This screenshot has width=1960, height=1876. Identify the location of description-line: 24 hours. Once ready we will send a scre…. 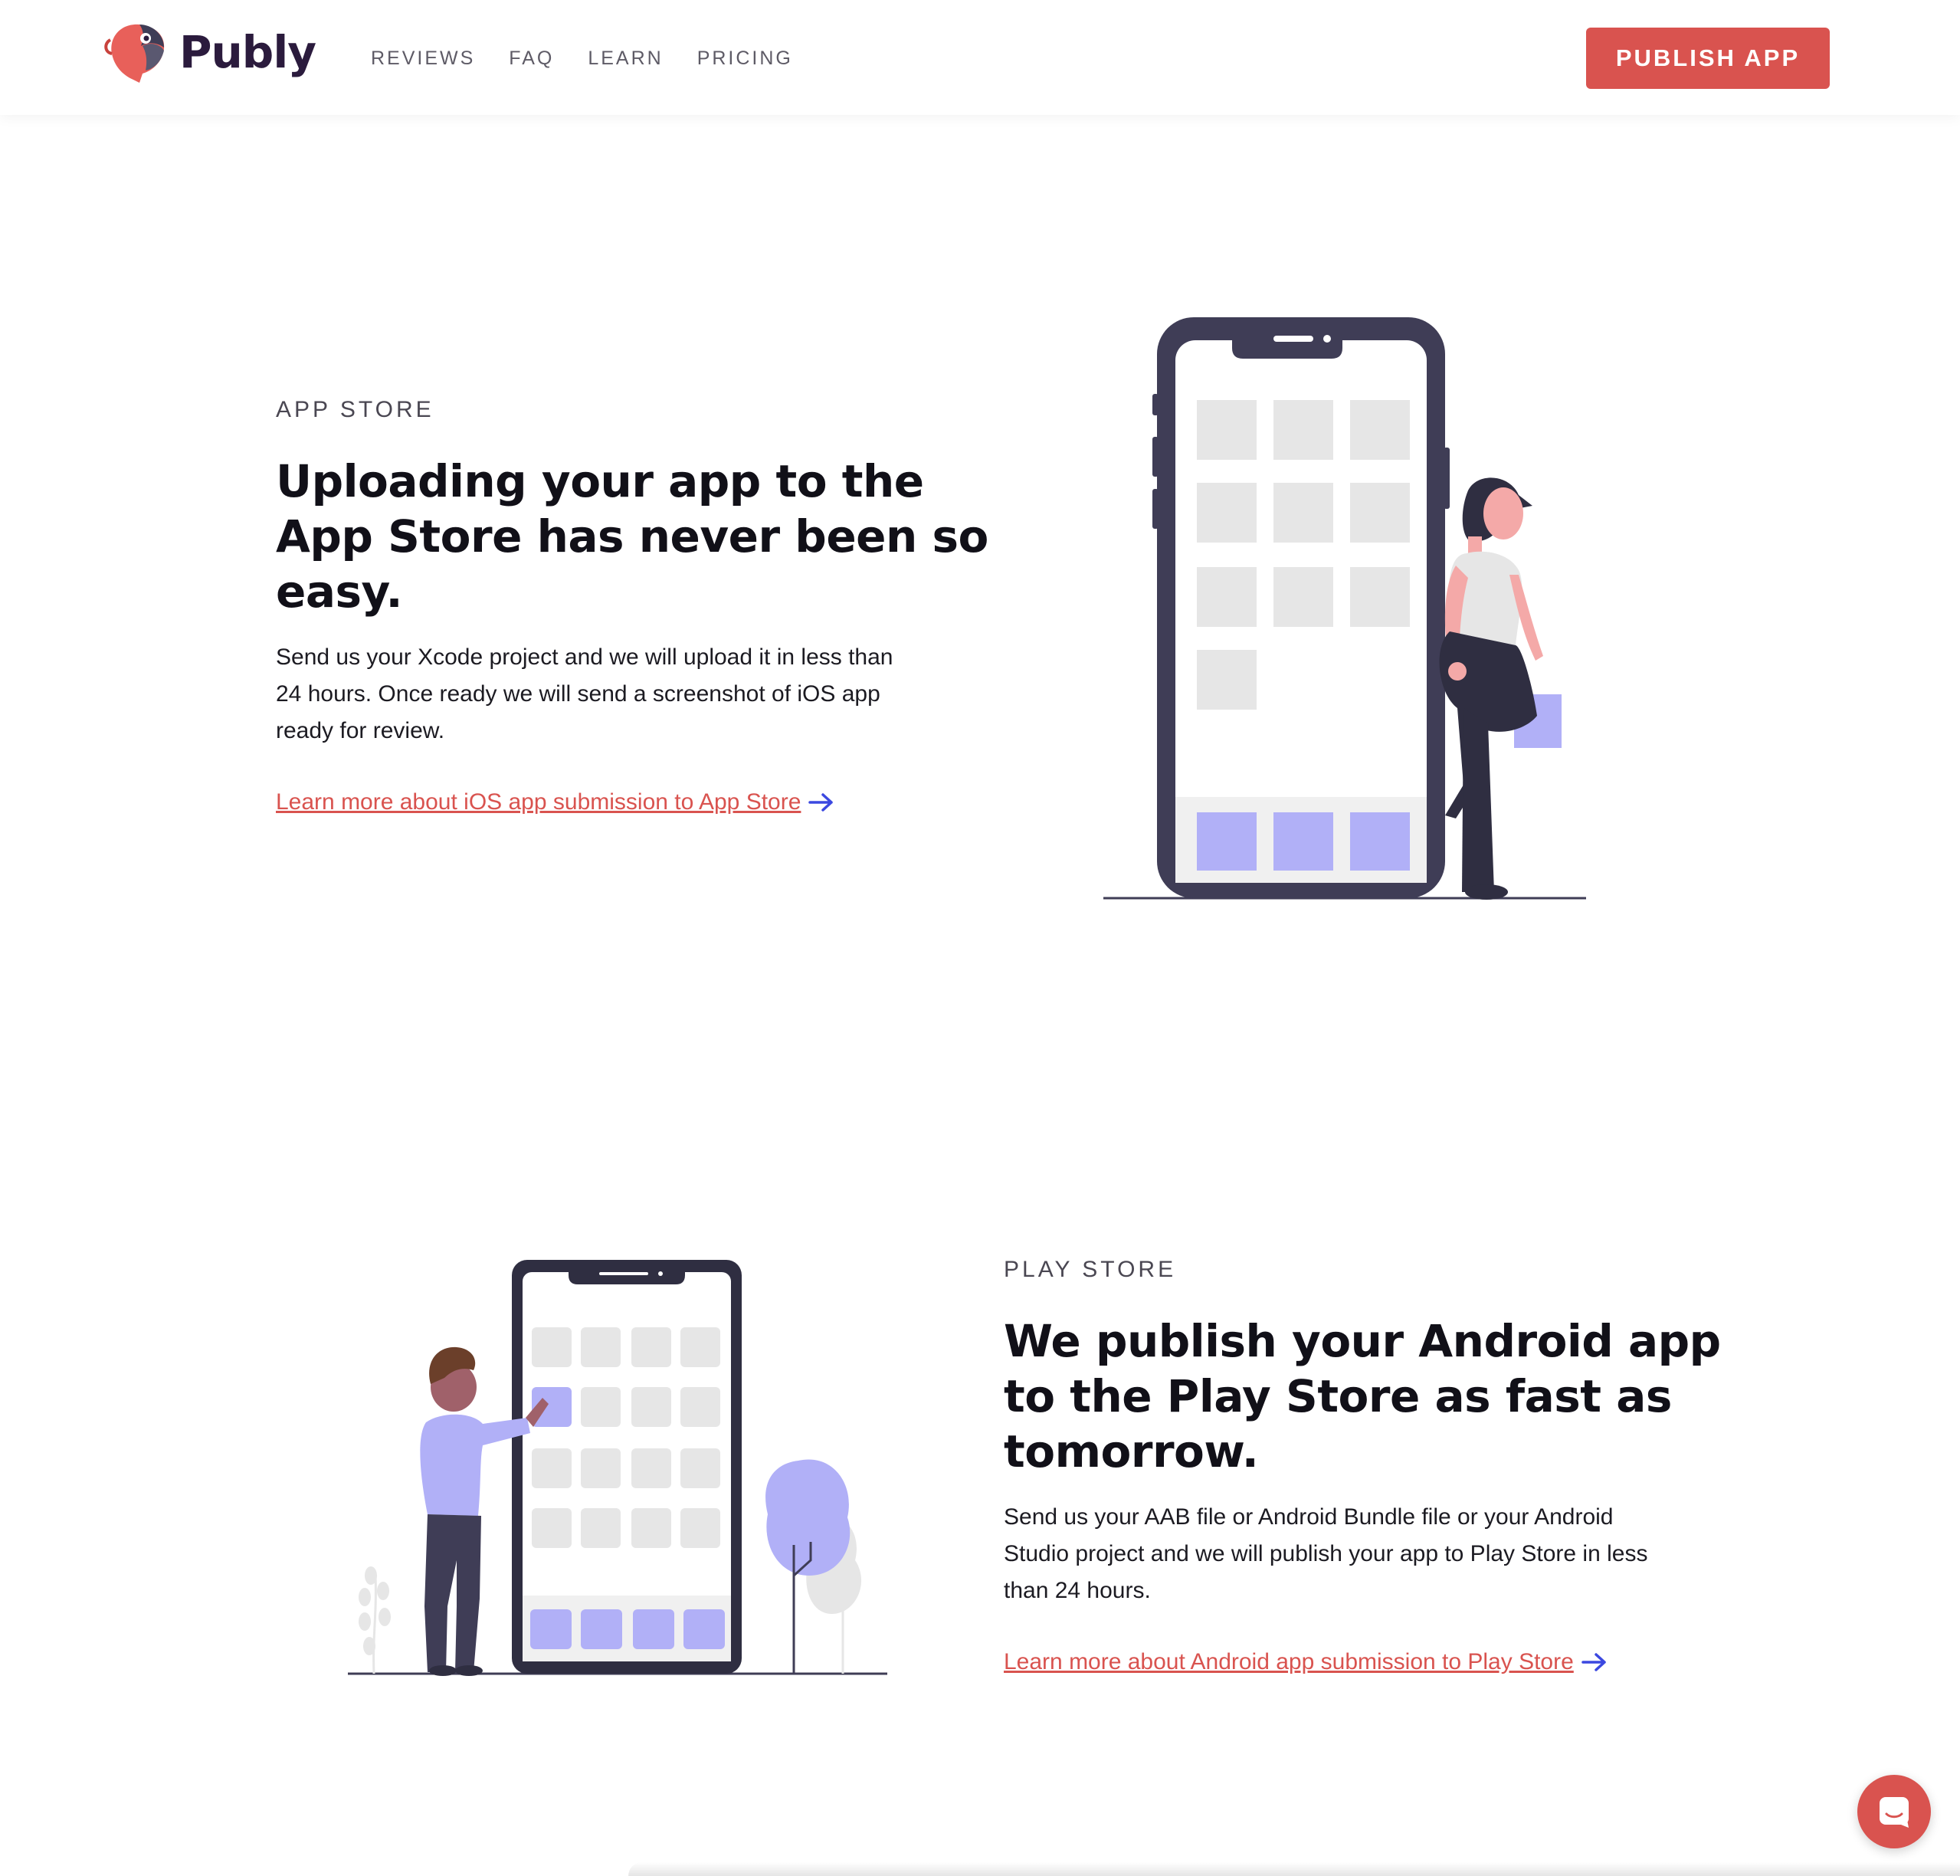
(578, 694).